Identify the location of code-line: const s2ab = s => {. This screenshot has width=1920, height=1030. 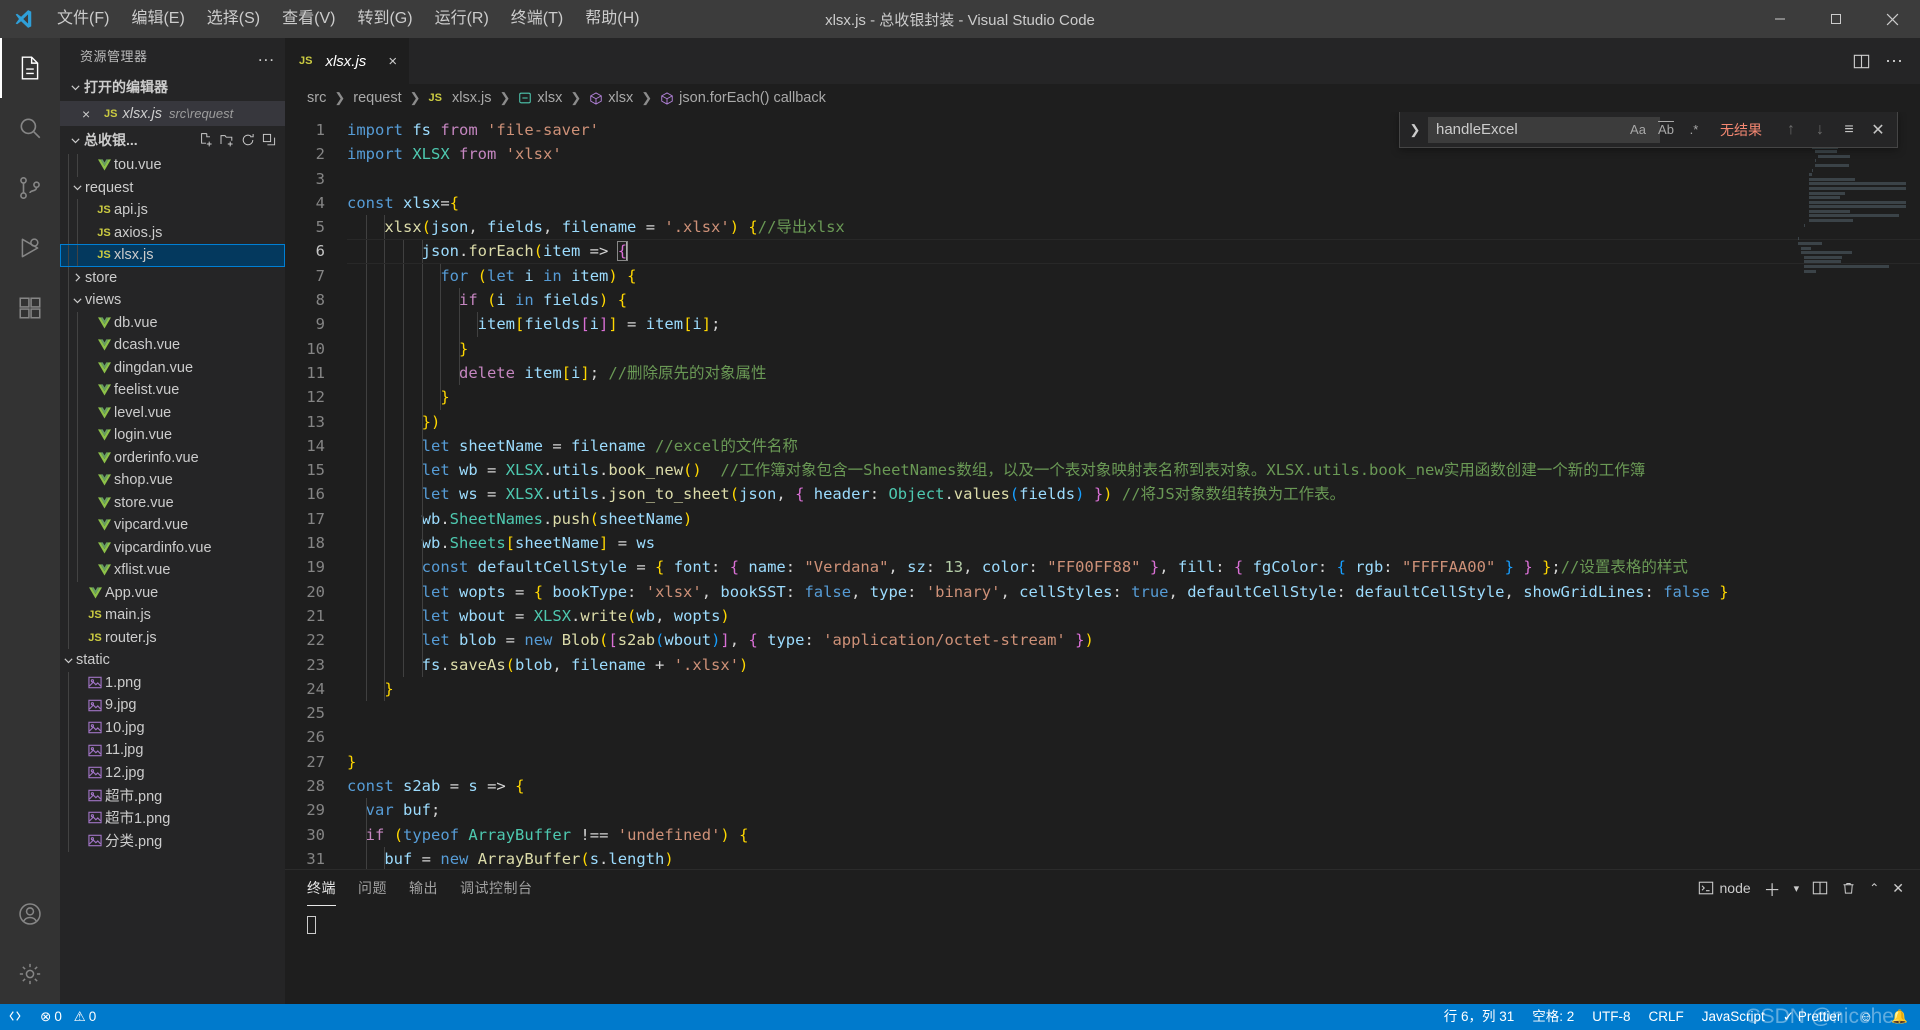
(1133, 786).